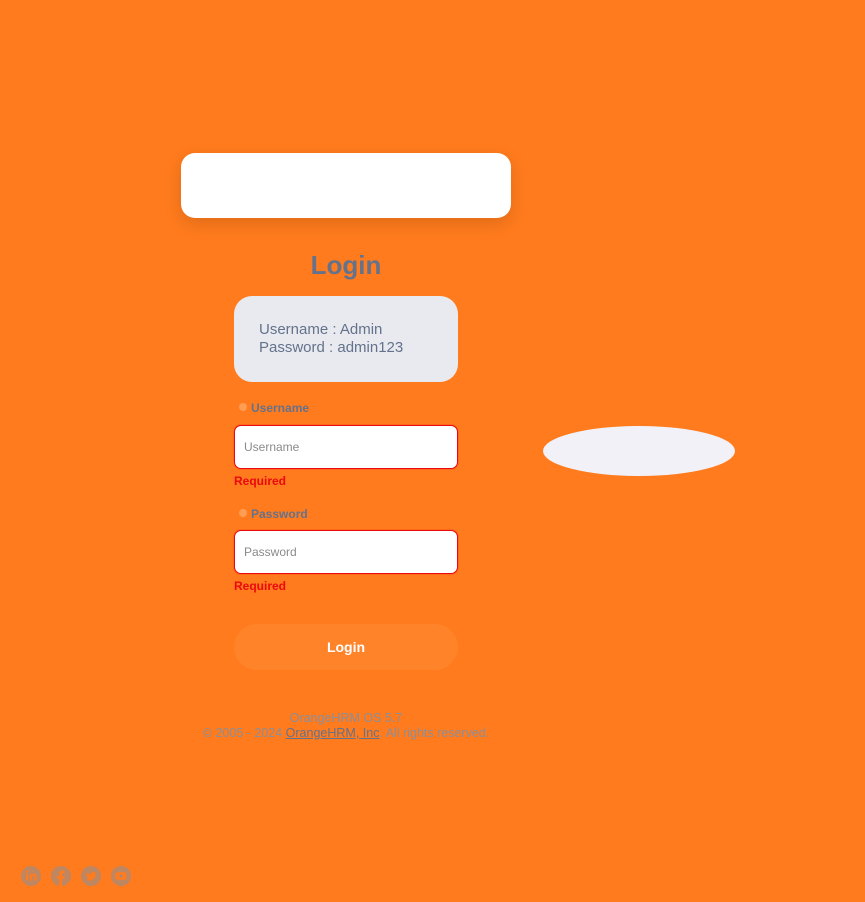 The height and width of the screenshot is (902, 865). Describe the element at coordinates (346, 552) in the screenshot. I see `password-input` at that location.